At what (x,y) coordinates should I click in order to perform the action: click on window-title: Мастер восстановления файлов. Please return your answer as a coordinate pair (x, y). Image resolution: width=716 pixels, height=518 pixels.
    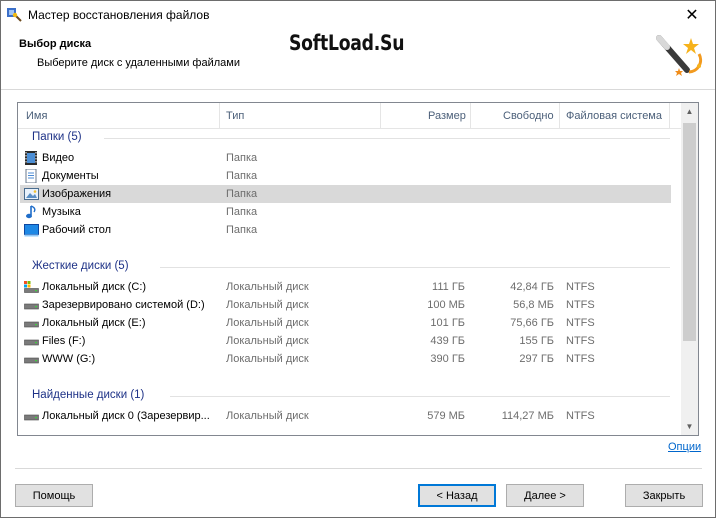
    Looking at the image, I should click on (119, 15).